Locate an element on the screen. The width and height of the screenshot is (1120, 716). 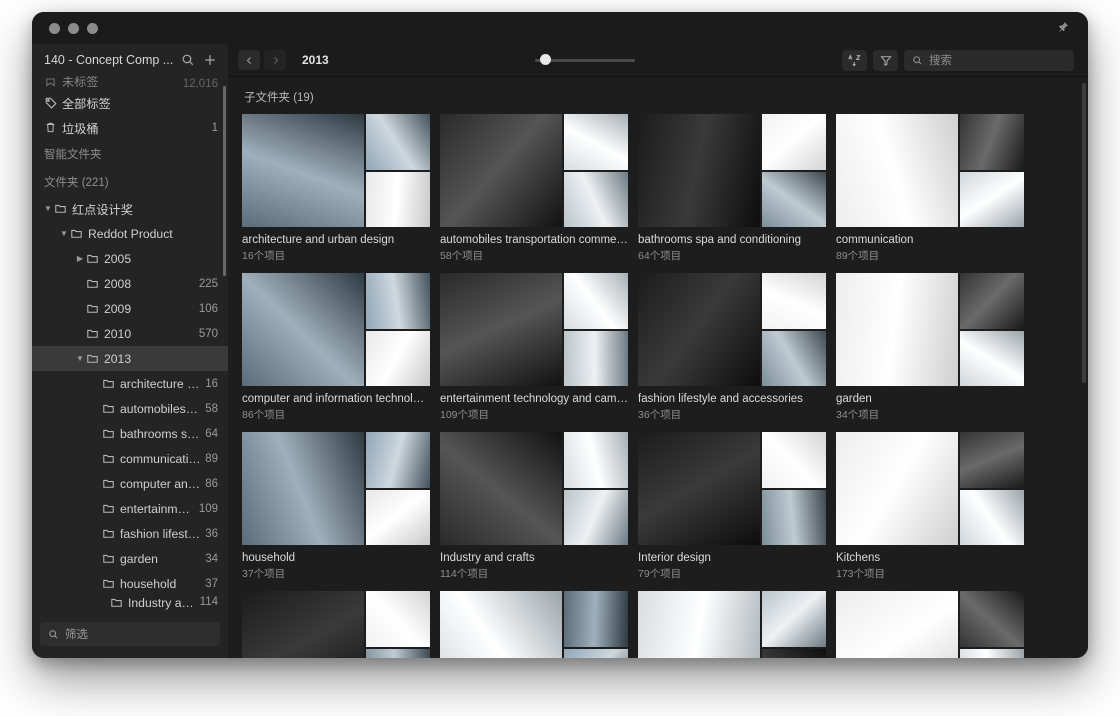
minimize-button is located at coordinates (73, 28).